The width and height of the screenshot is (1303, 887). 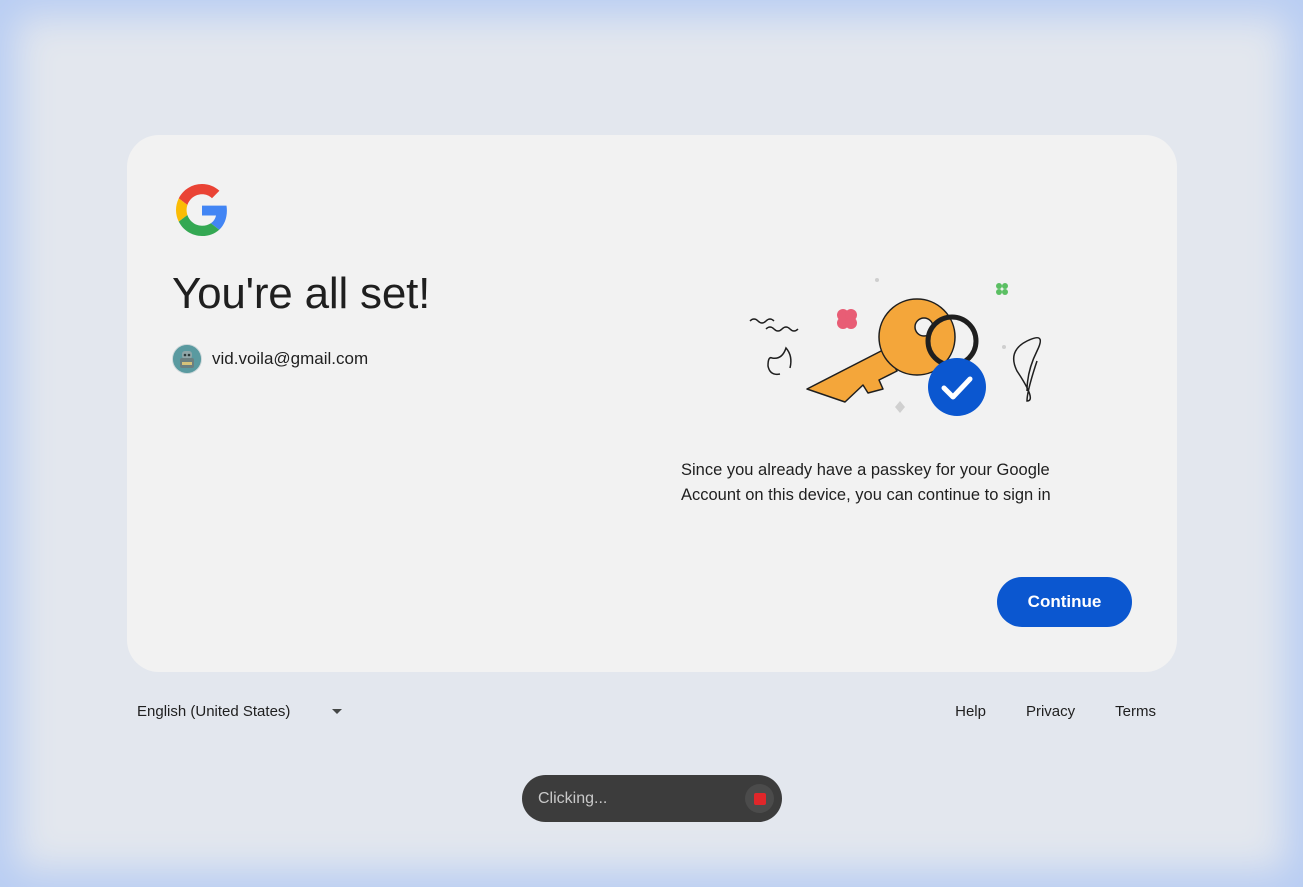 What do you see at coordinates (214, 711) in the screenshot?
I see `language-label: English (United States)` at bounding box center [214, 711].